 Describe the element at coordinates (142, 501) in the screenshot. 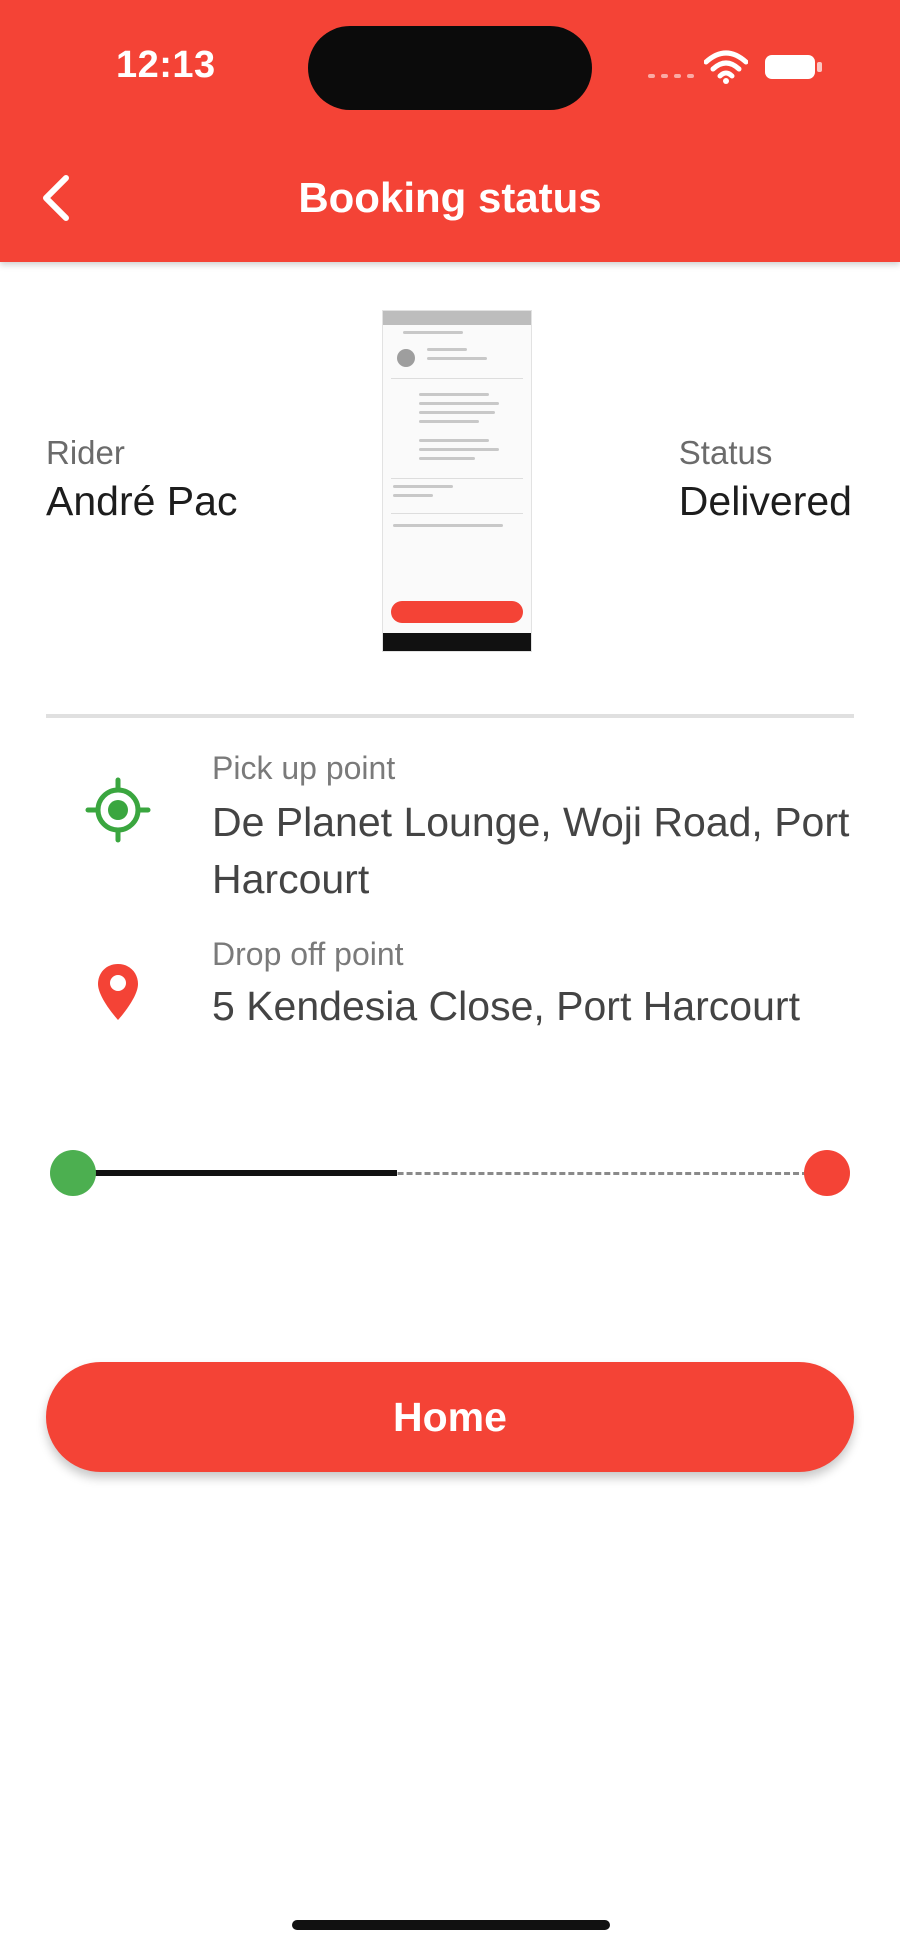

I see `rider-name: André Pac` at that location.